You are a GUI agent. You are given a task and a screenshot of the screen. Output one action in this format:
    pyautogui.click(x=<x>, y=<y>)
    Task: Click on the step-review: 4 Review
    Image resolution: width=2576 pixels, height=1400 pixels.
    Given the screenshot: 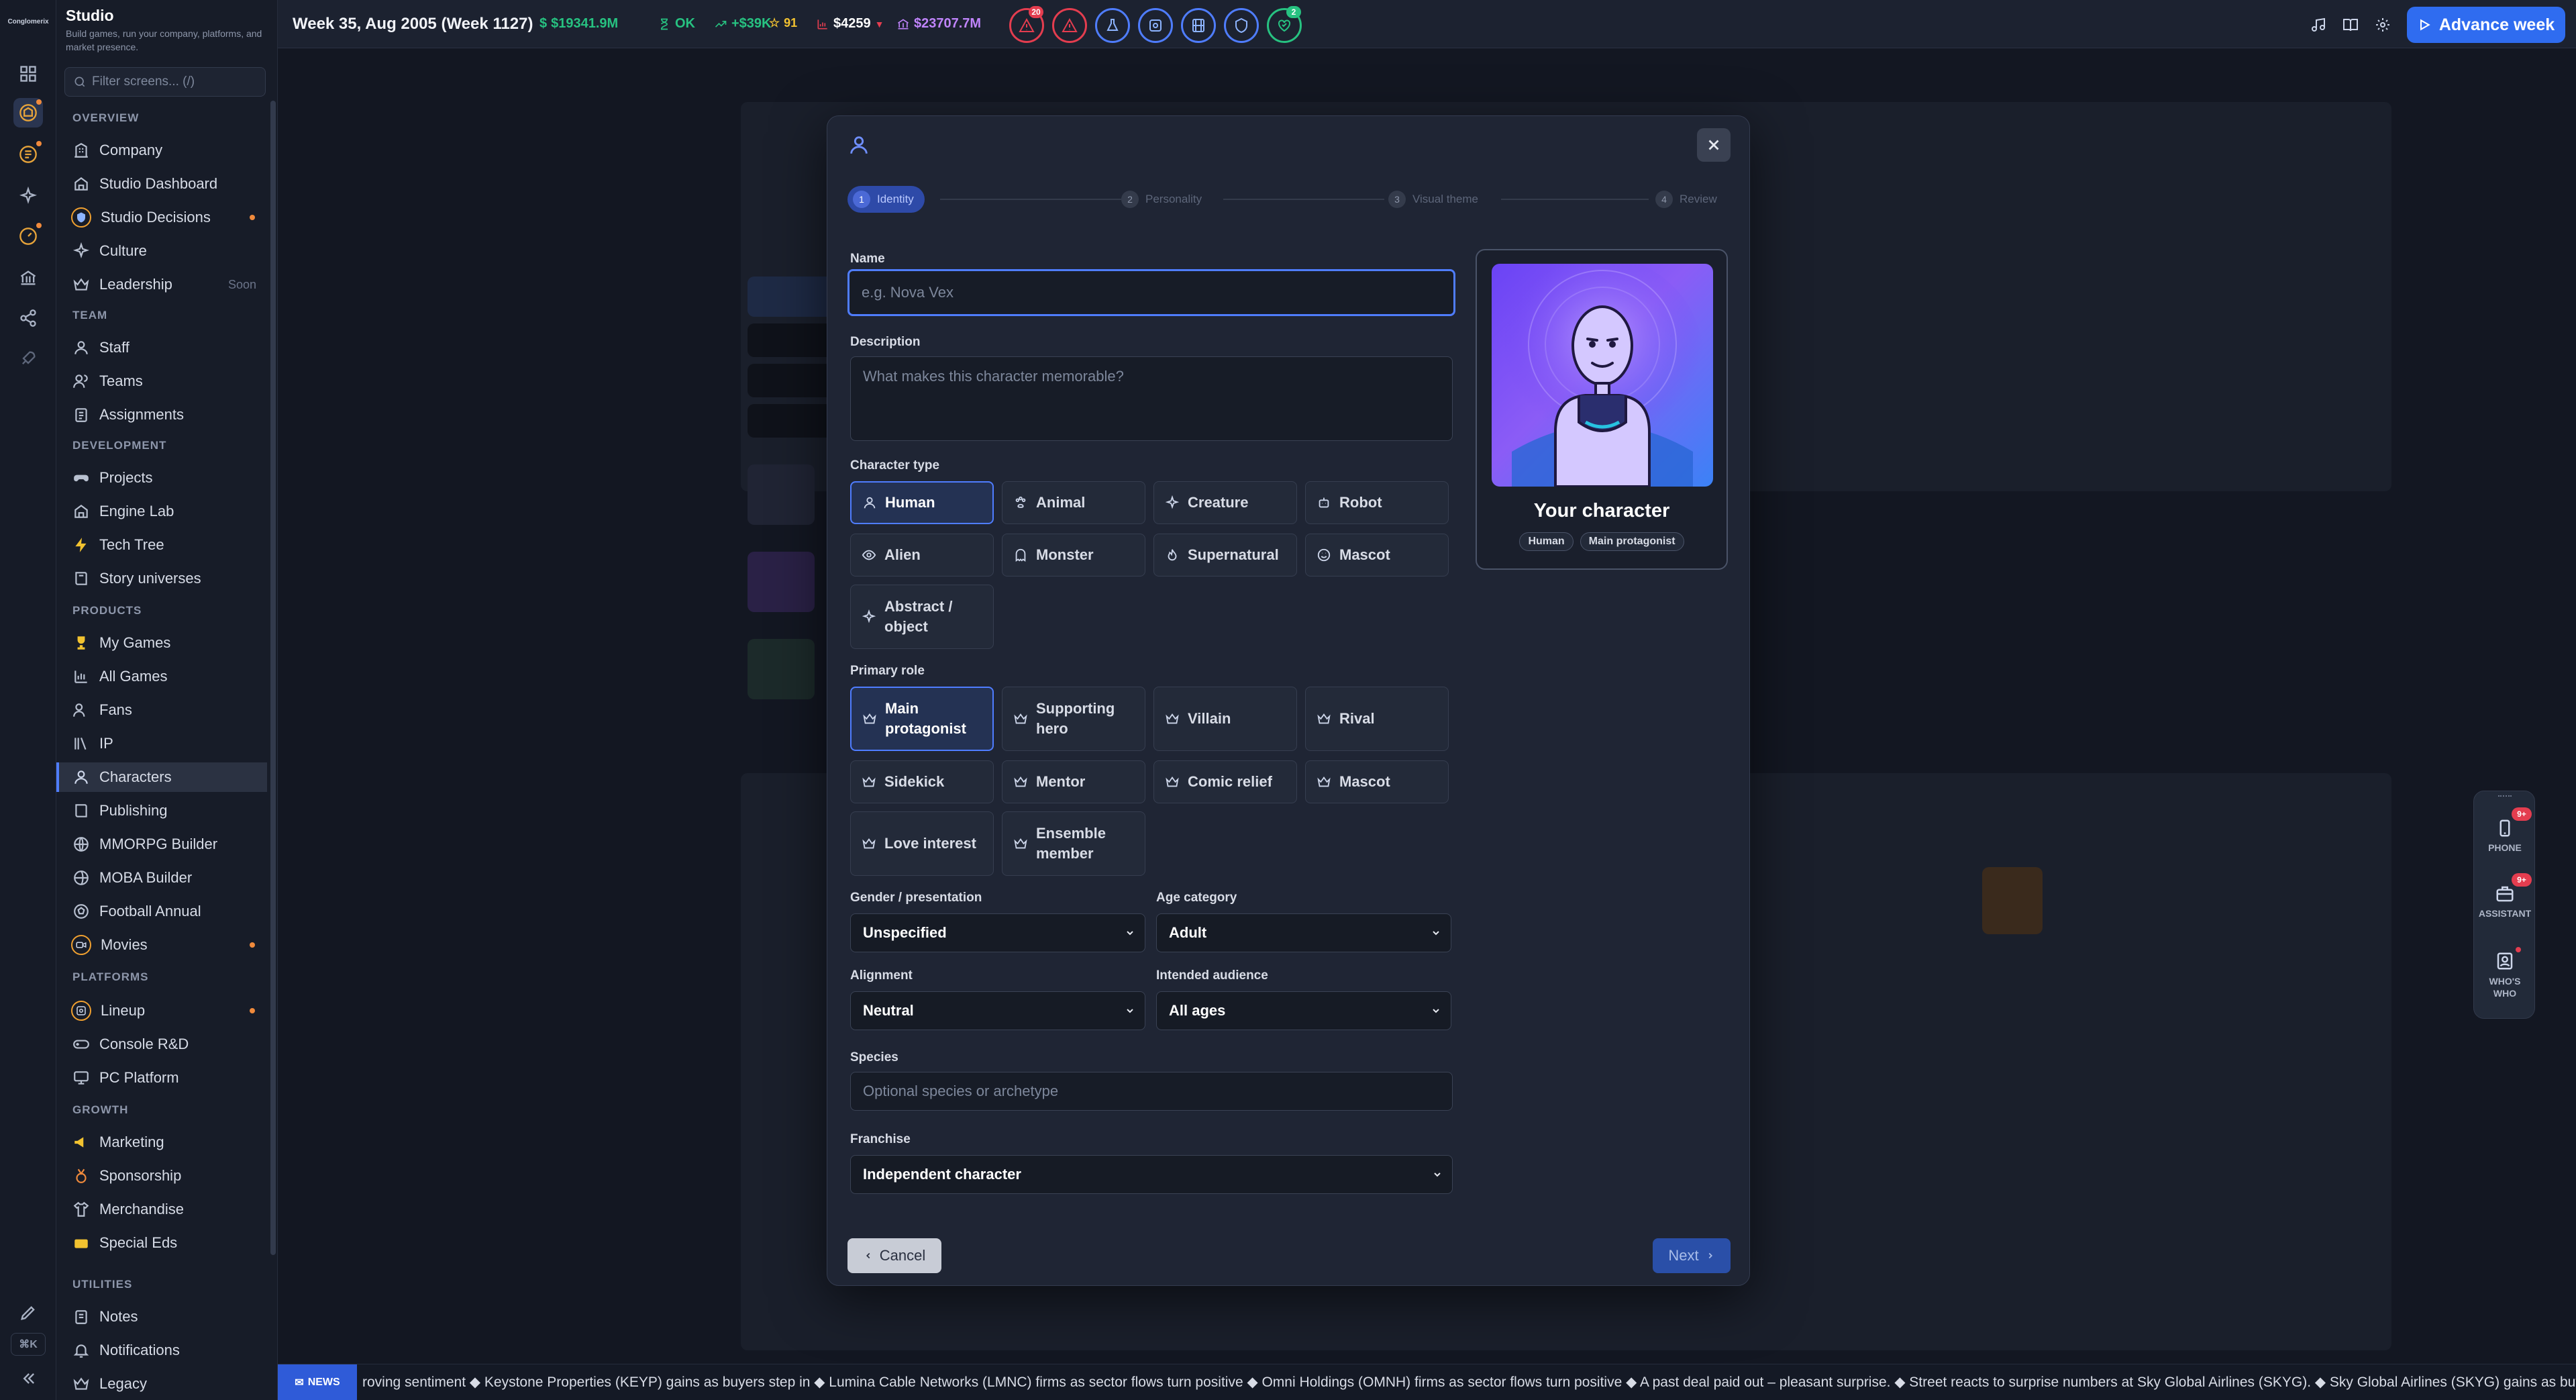 What is the action you would take?
    pyautogui.click(x=1689, y=199)
    